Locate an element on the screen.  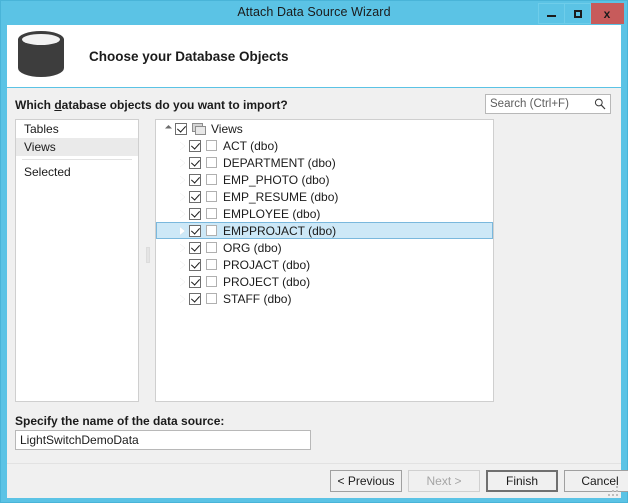
tree-row: PROJACT (dbo) is located at coordinates (324, 264).